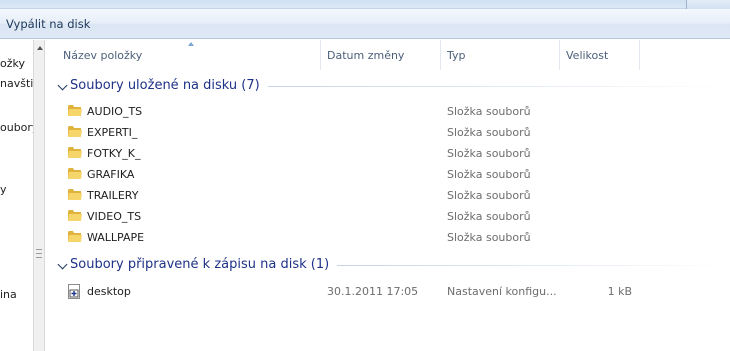  What do you see at coordinates (165, 85) in the screenshot?
I see `group-title: Soubory uložené na disku (7)` at bounding box center [165, 85].